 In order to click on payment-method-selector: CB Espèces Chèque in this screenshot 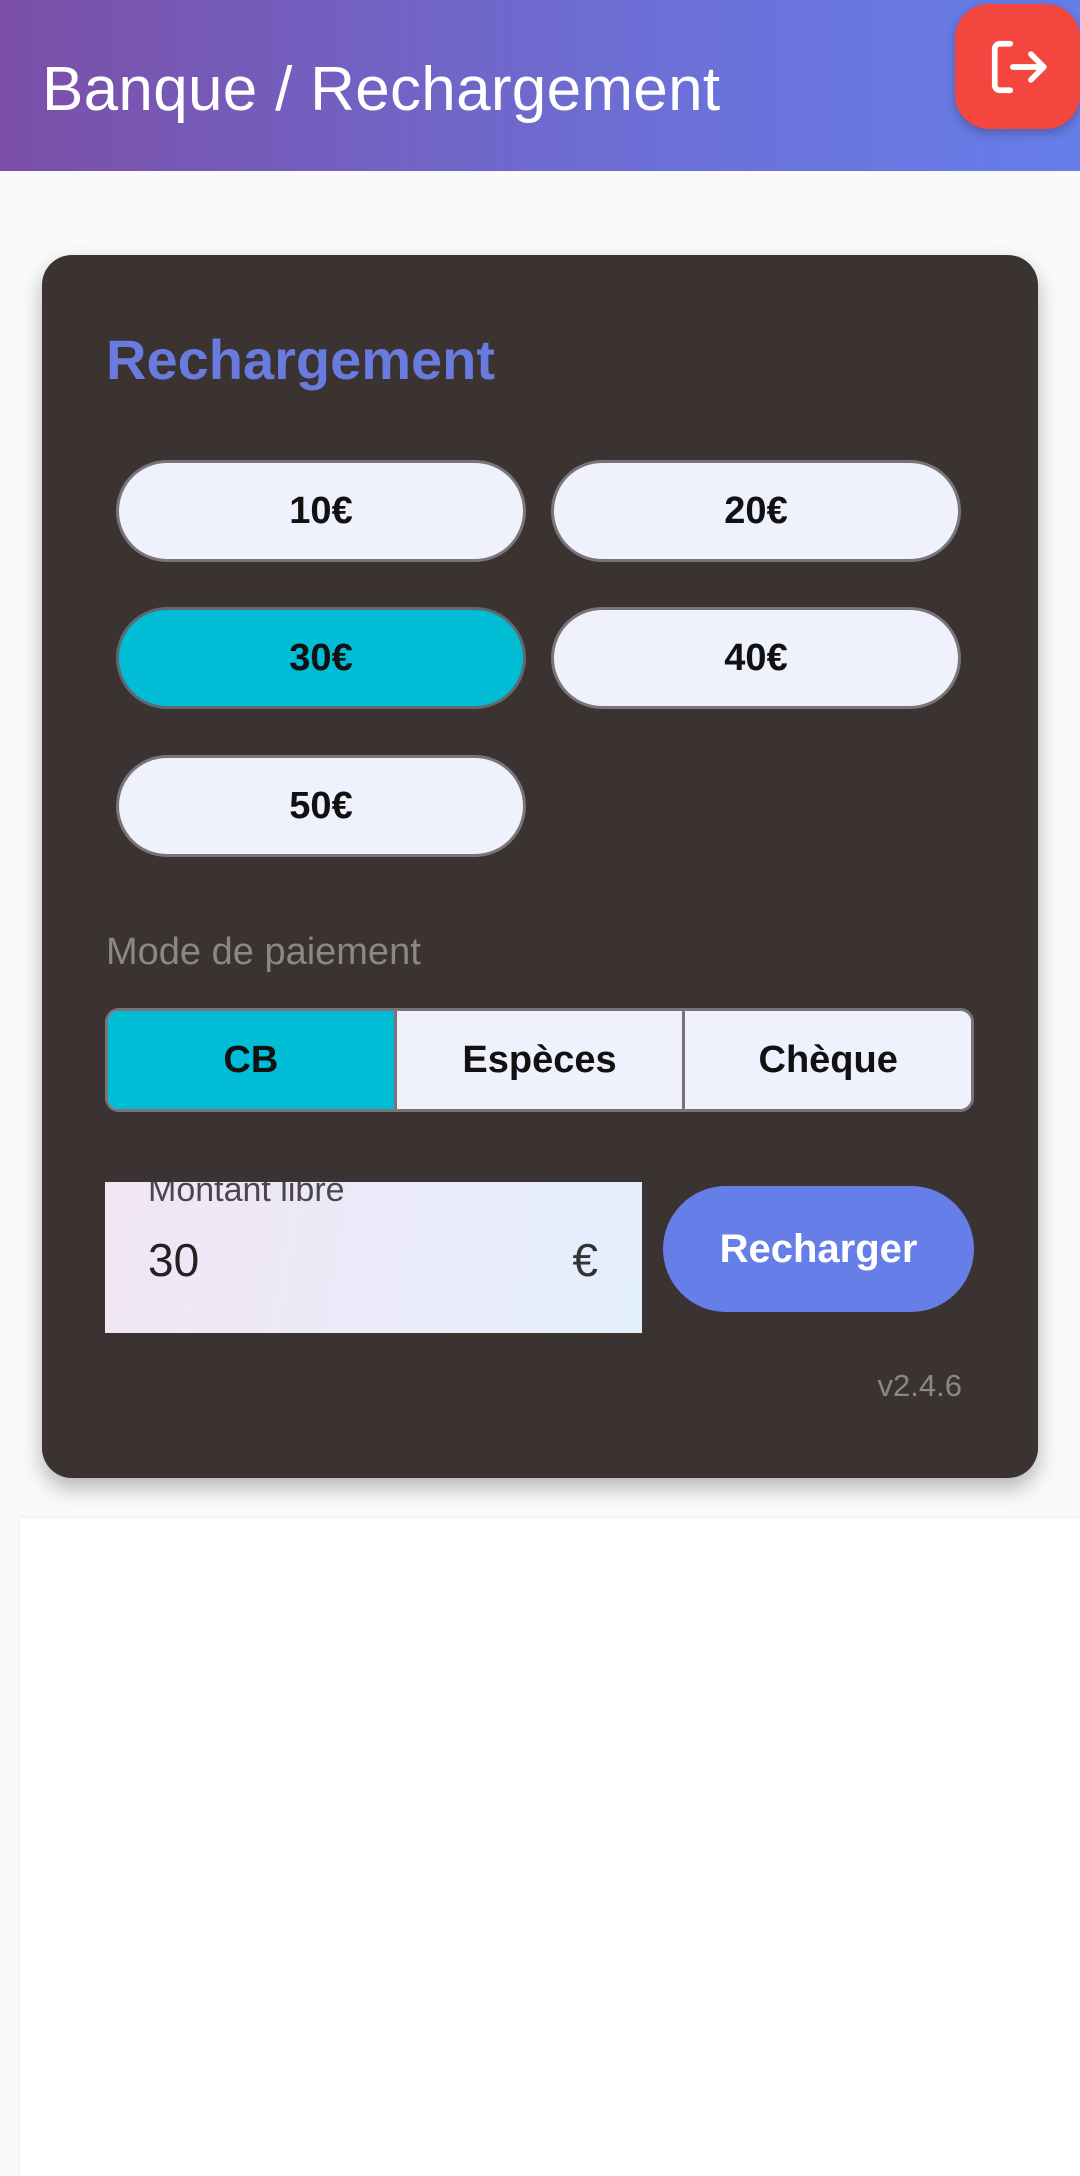, I will do `click(539, 1060)`.